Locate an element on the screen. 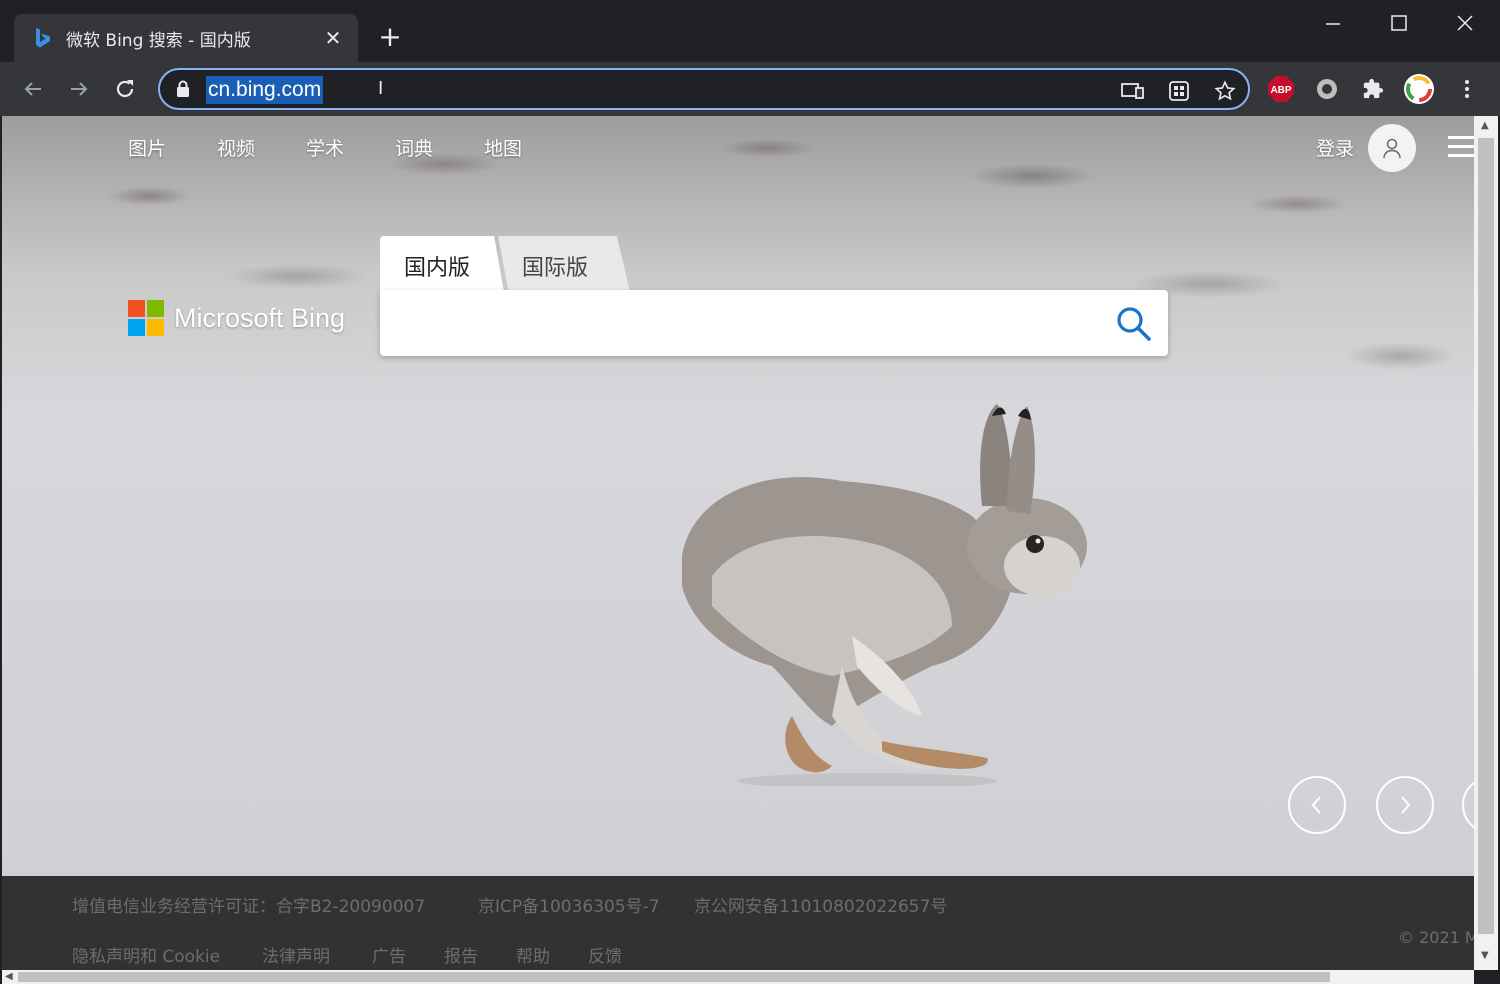 The height and width of the screenshot is (984, 1500). footer-public-security: 京公网安备11010802022657号 is located at coordinates (820, 904).